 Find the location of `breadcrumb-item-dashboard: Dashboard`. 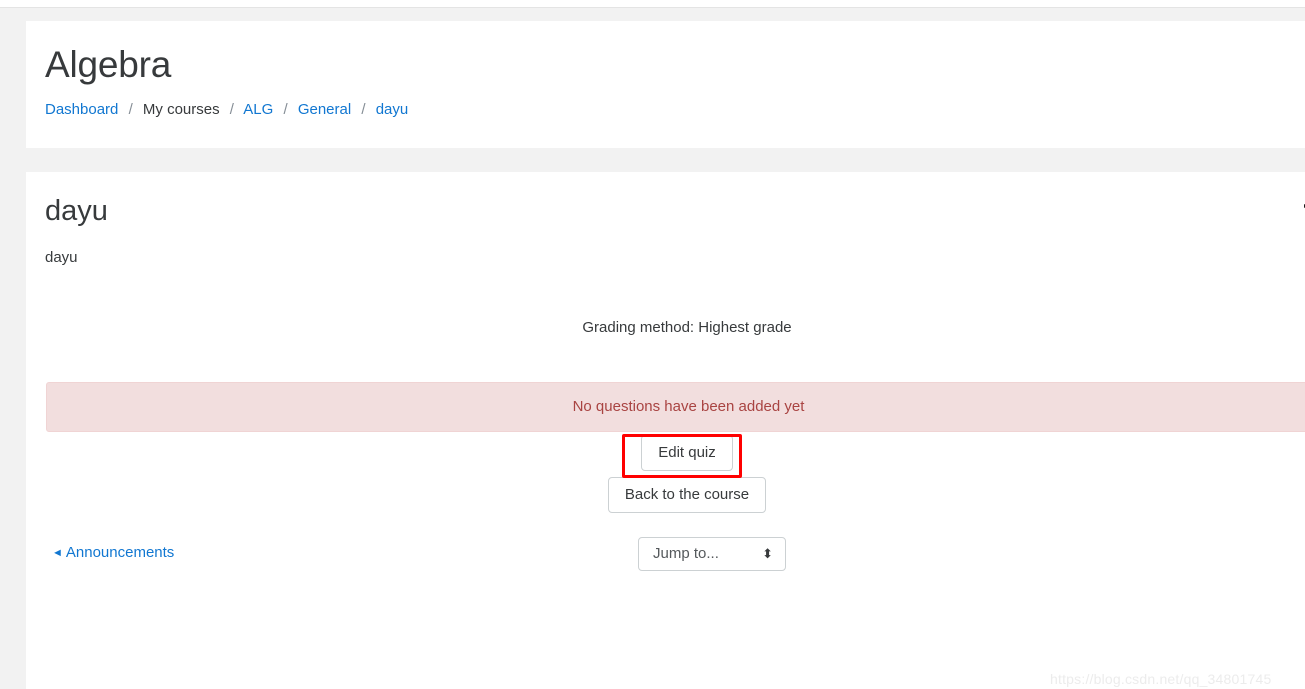

breadcrumb-item-dashboard: Dashboard is located at coordinates (81, 109).